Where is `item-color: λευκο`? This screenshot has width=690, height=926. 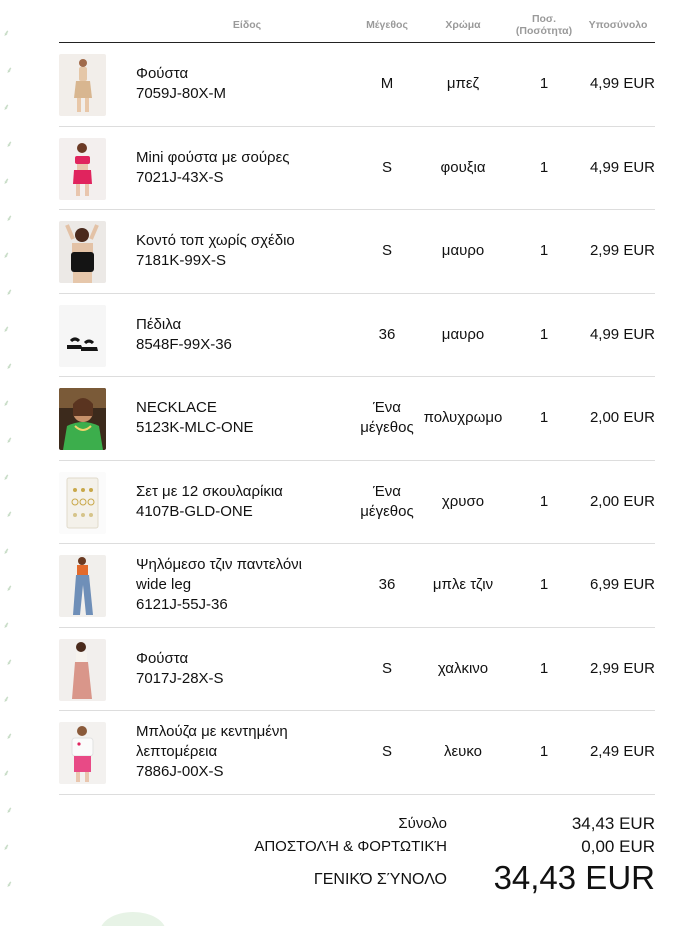
item-color: λευκο is located at coordinates (463, 752).